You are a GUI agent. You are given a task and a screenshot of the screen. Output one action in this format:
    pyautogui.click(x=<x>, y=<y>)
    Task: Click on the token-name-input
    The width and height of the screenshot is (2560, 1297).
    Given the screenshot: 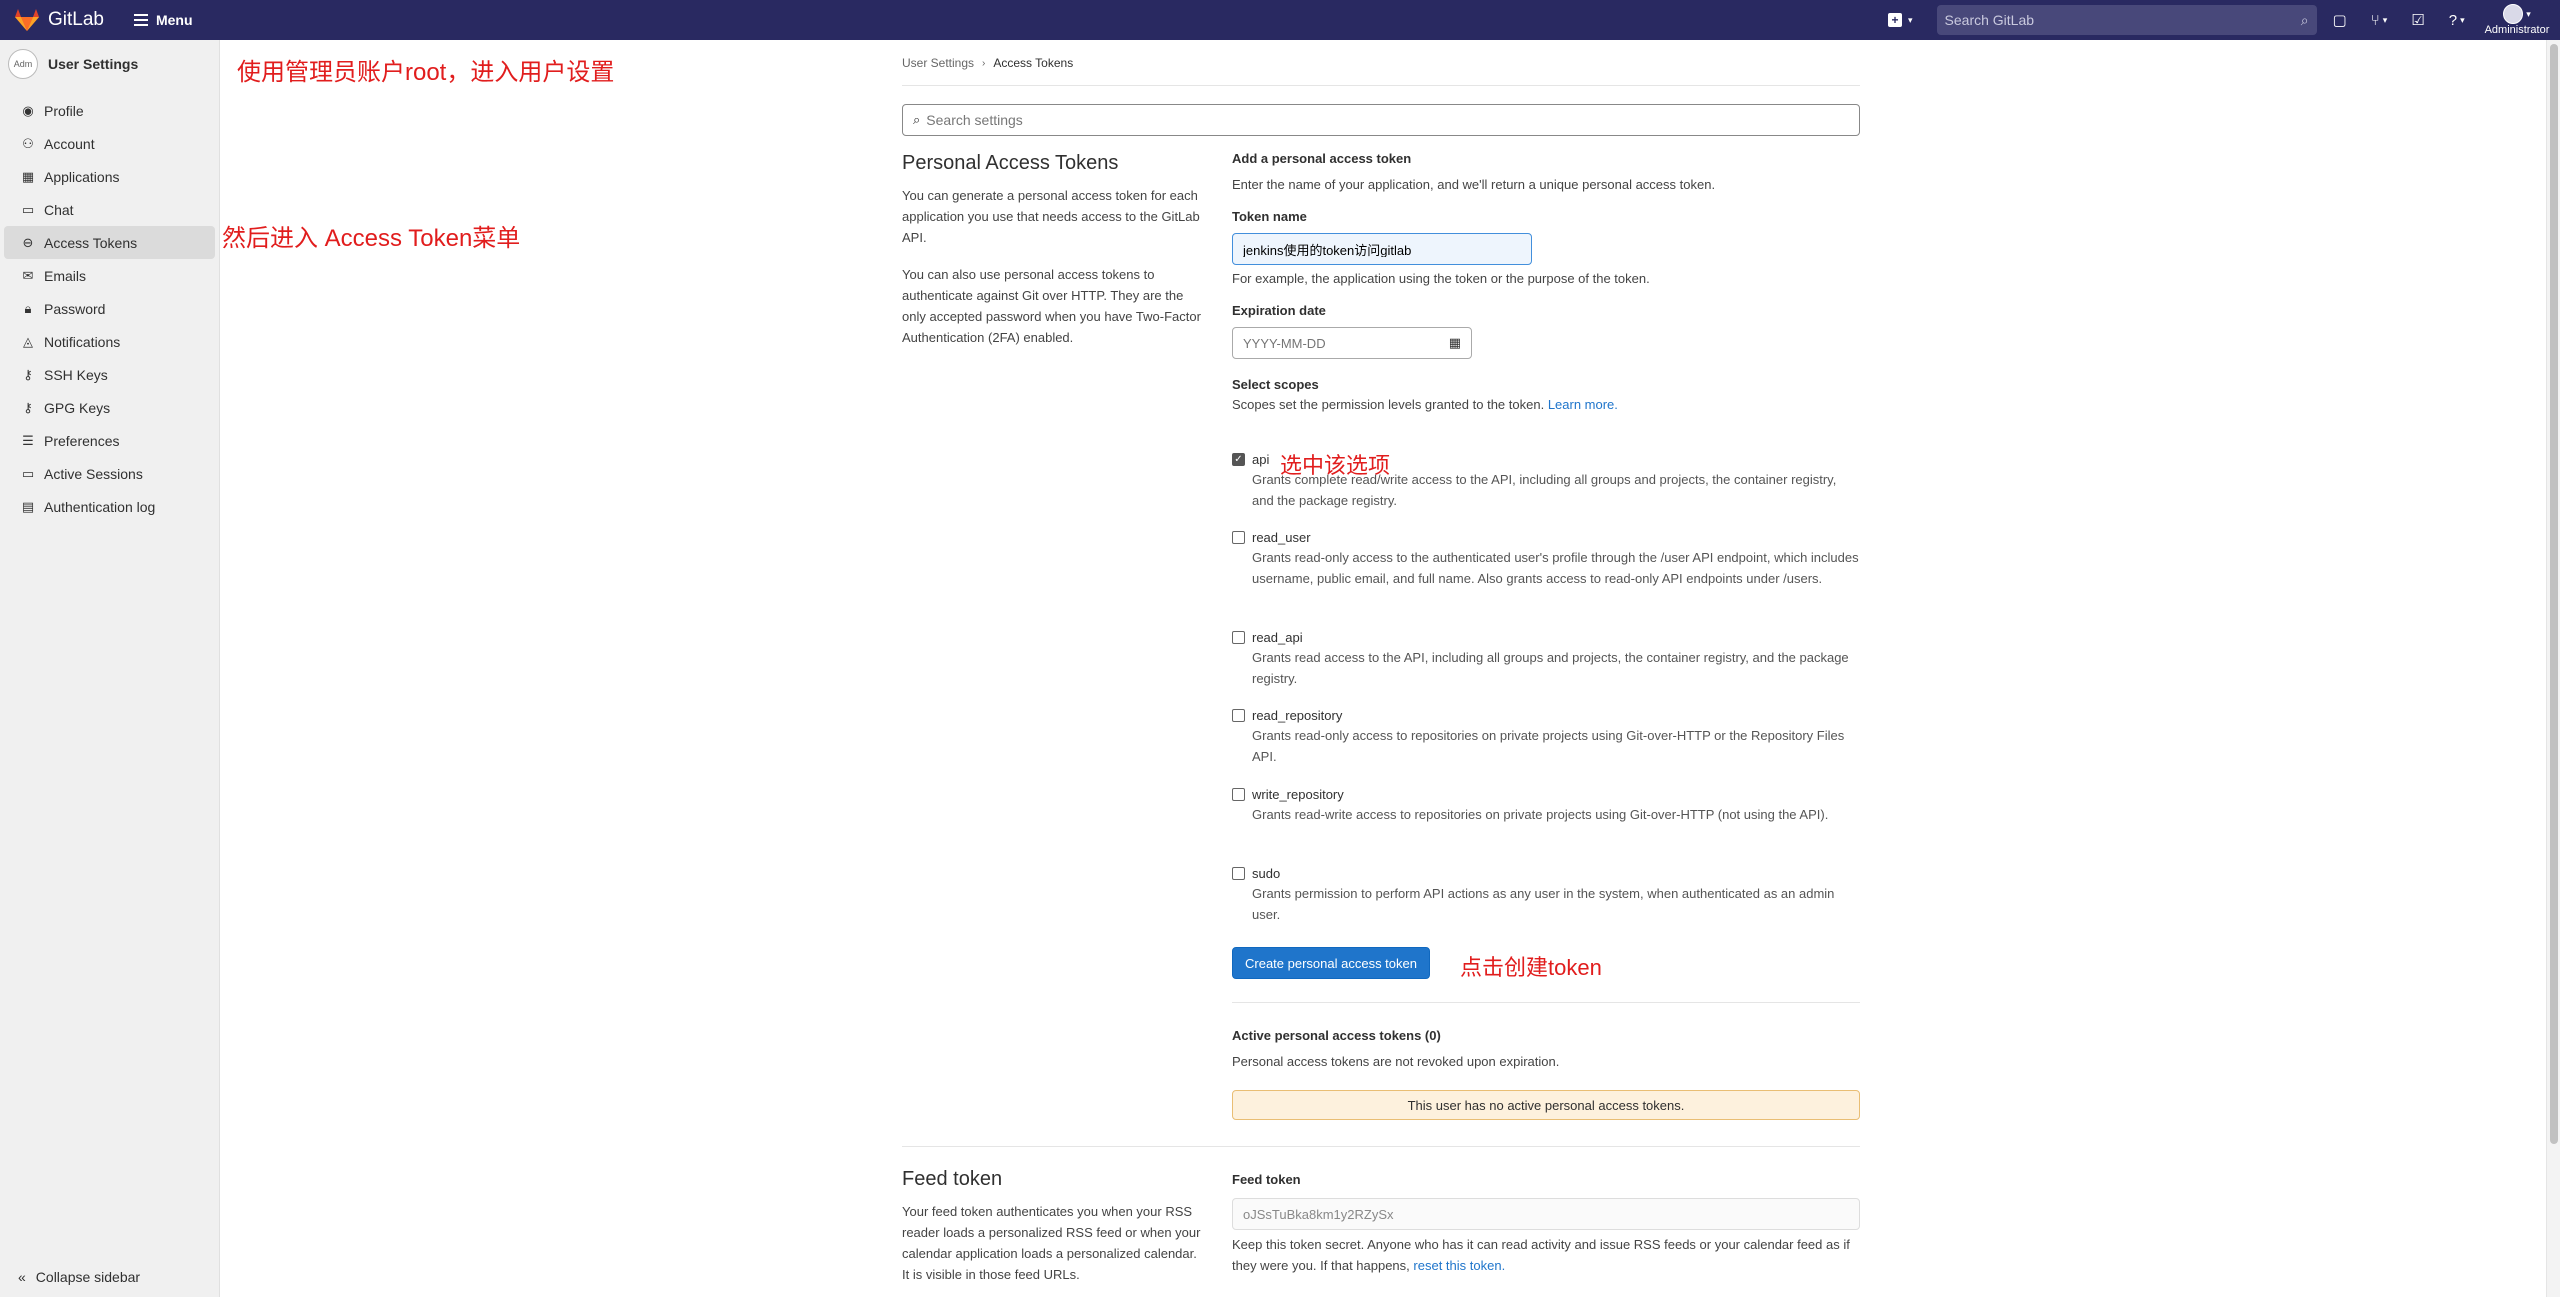 What is the action you would take?
    pyautogui.click(x=1382, y=249)
    